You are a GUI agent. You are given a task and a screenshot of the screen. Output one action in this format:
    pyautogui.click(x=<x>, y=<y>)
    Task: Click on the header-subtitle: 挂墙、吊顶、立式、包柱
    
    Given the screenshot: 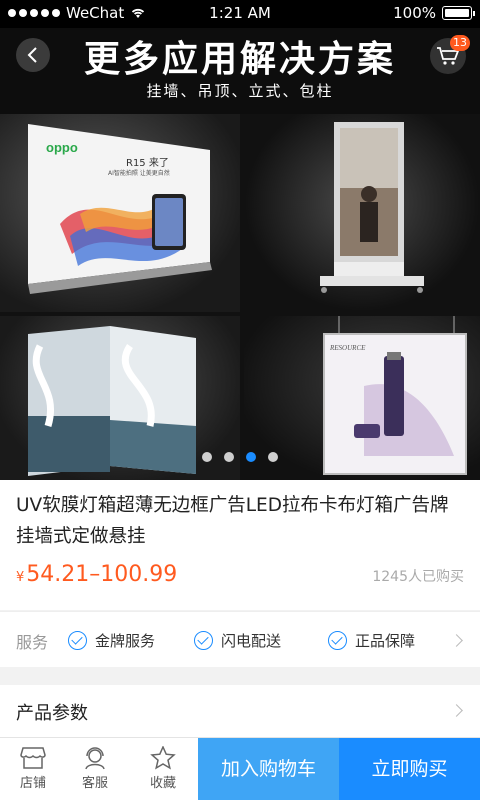 What is the action you would take?
    pyautogui.click(x=240, y=91)
    